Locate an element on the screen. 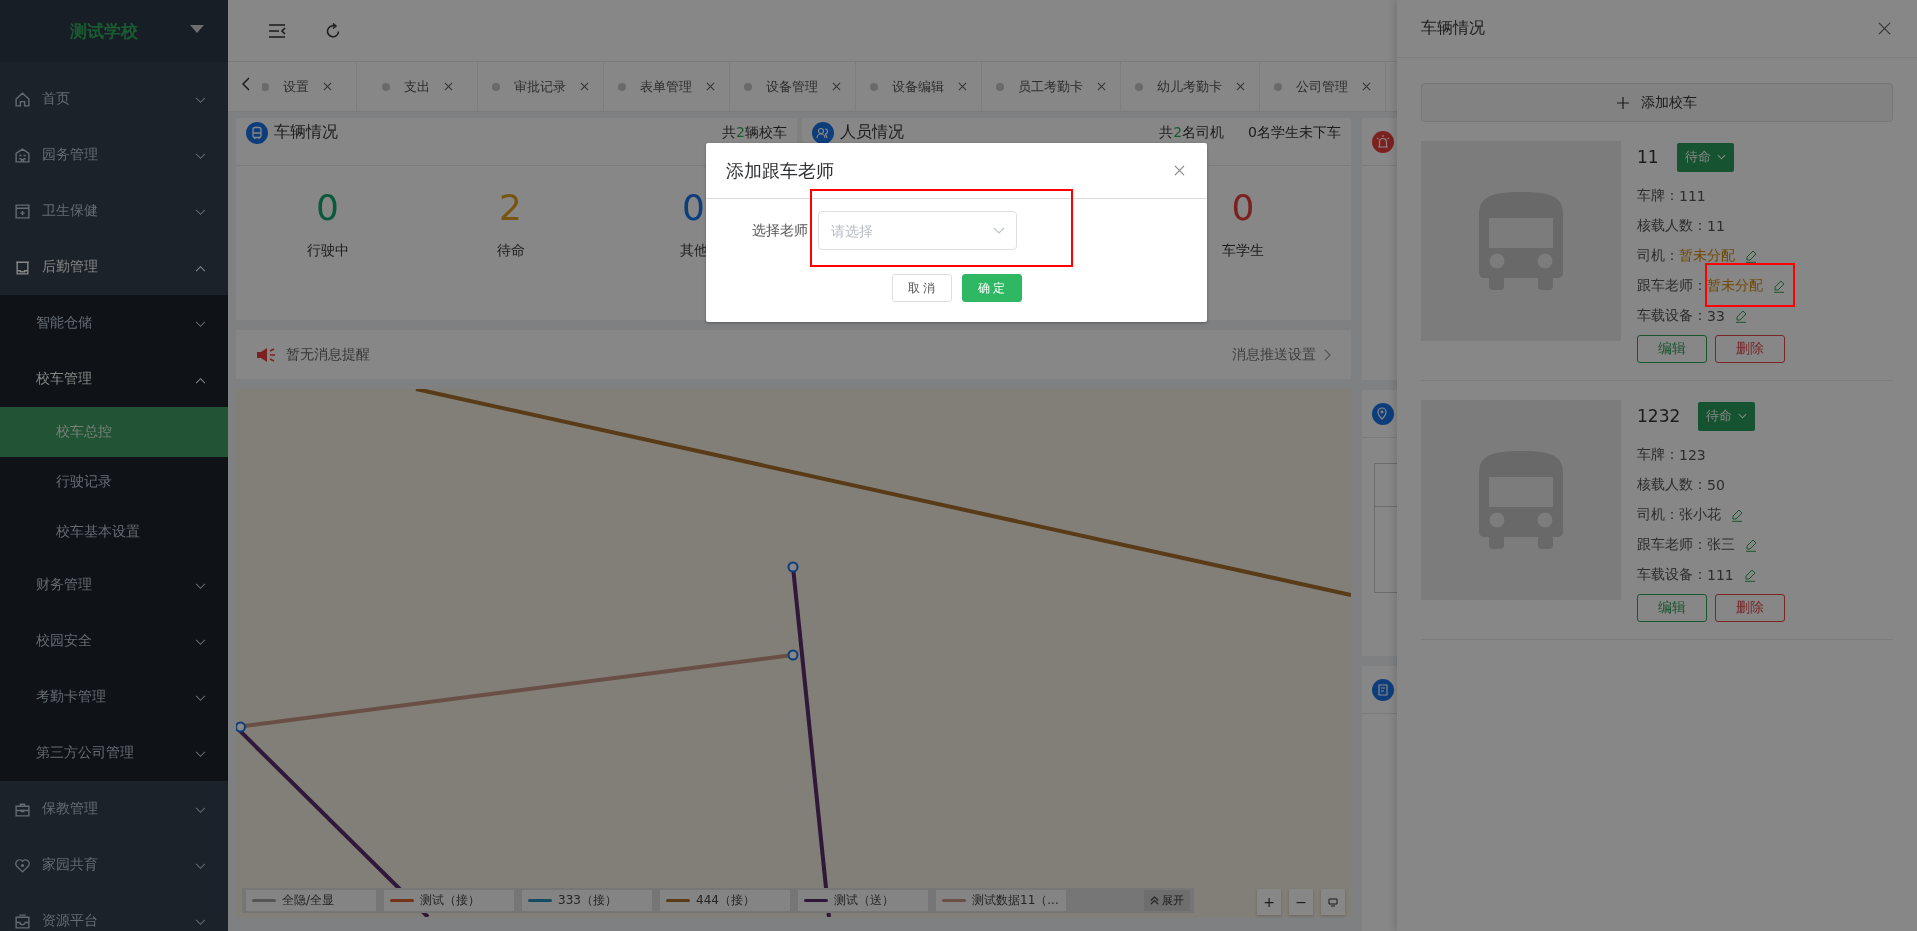 This screenshot has width=1917, height=931. field-value: 张小花 is located at coordinates (1700, 515).